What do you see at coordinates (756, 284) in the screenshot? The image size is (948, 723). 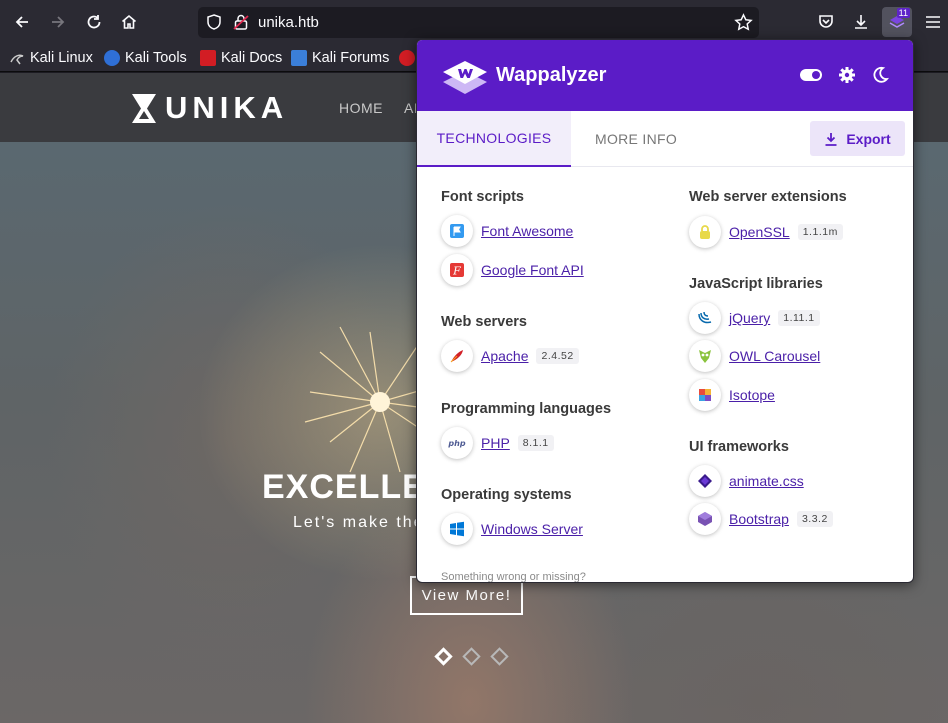 I see `category-javascript-libraries: JavaScript libraries` at bounding box center [756, 284].